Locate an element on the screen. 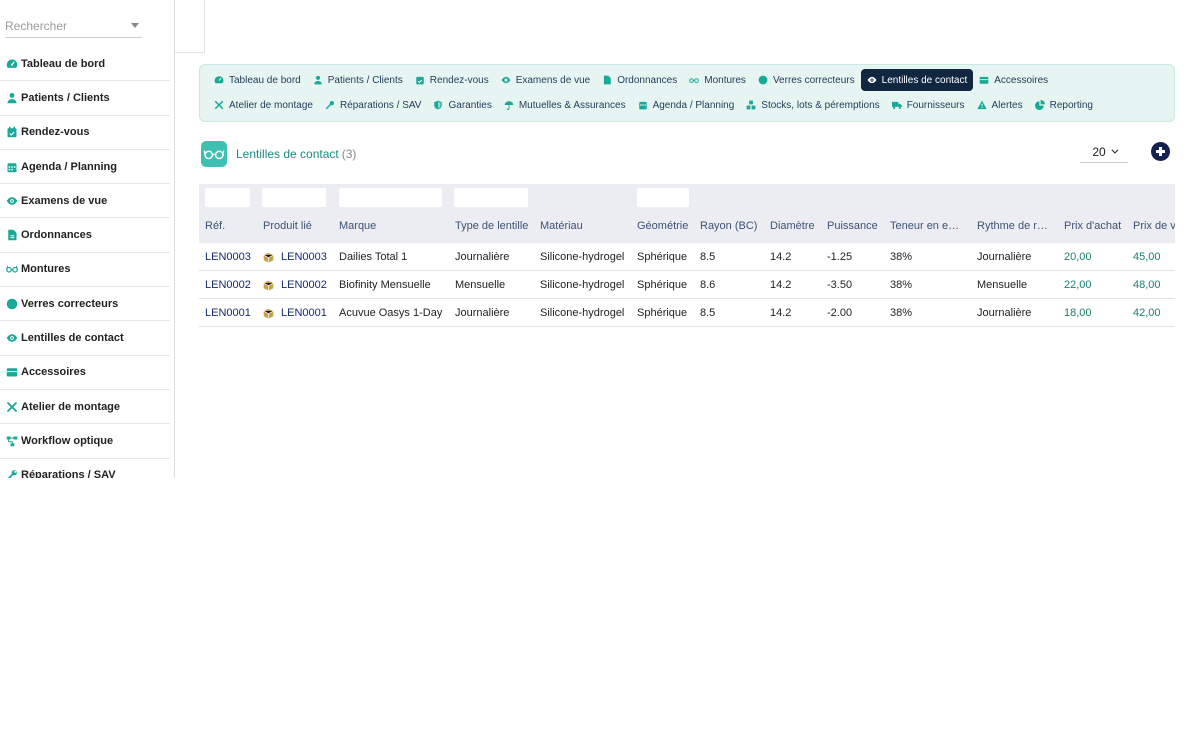 The image size is (1200, 743). cell-prix-achat: 22,00 is located at coordinates (1078, 285).